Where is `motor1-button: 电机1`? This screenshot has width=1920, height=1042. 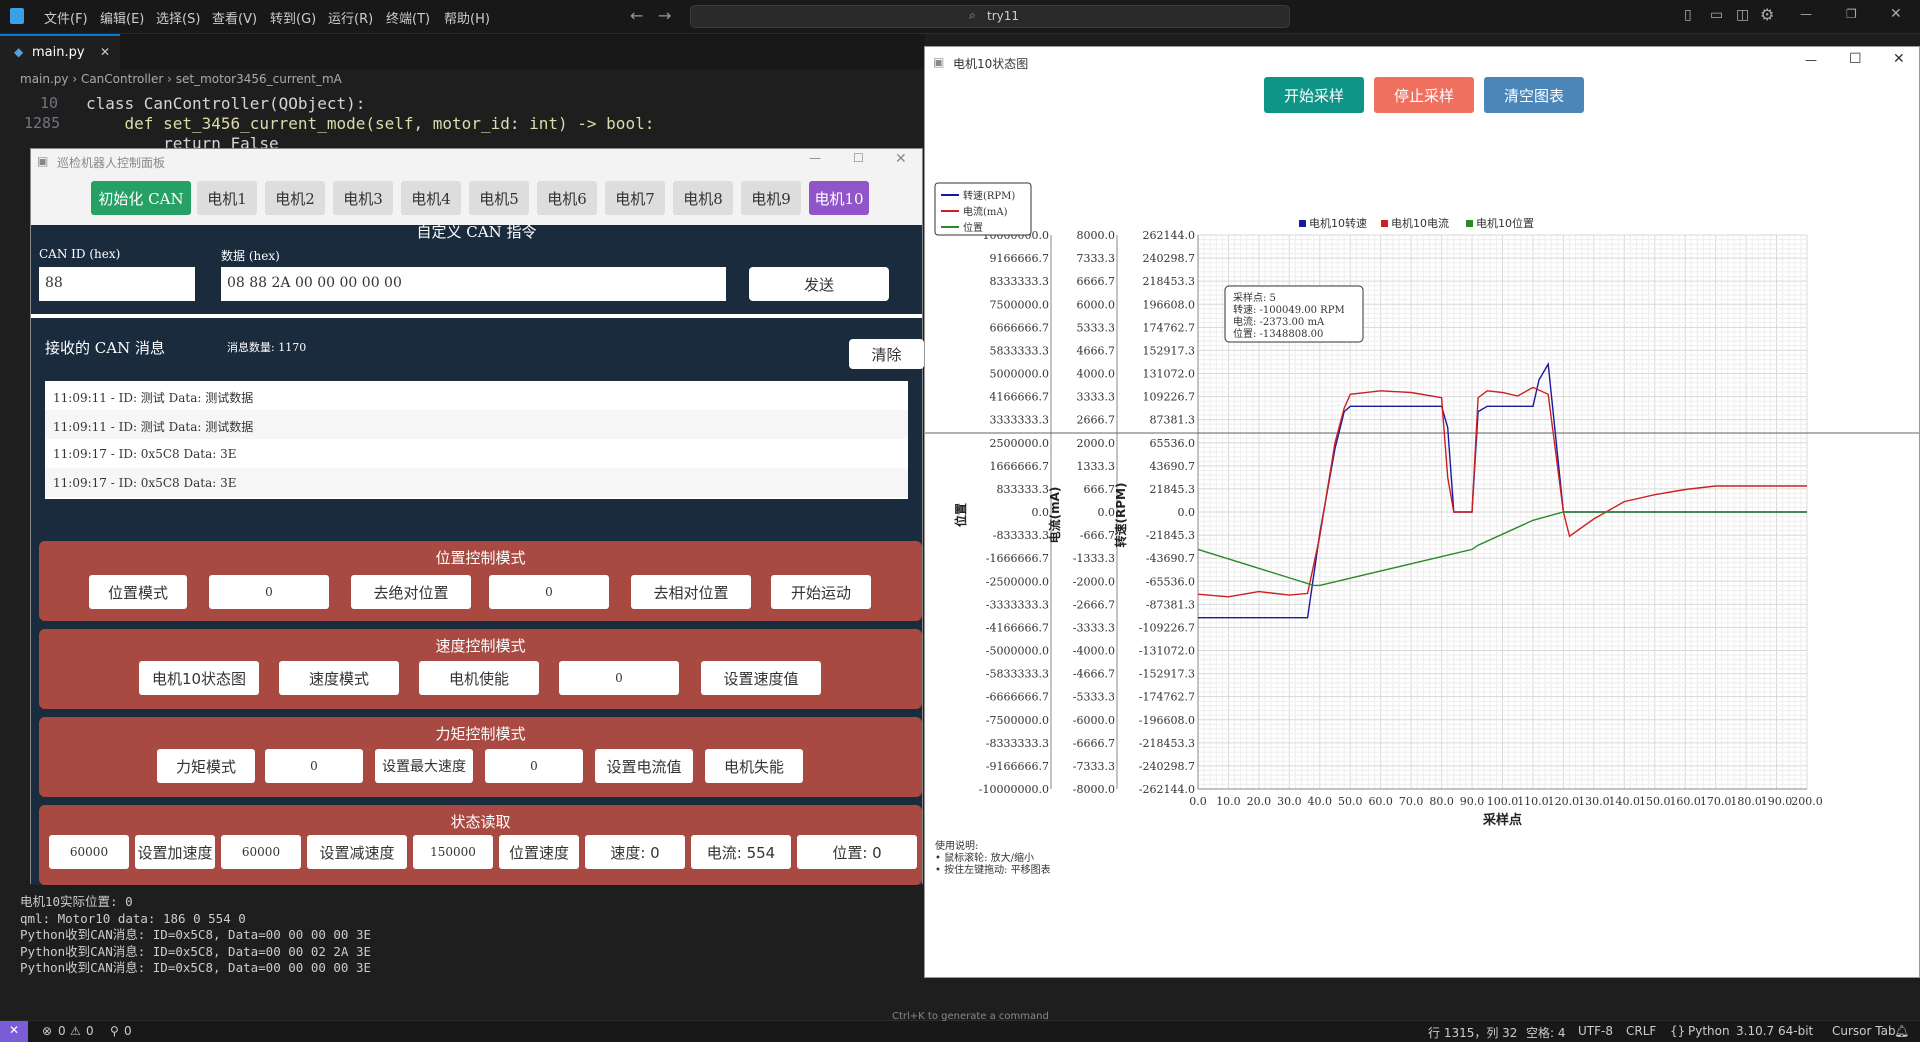 motor1-button: 电机1 is located at coordinates (227, 198).